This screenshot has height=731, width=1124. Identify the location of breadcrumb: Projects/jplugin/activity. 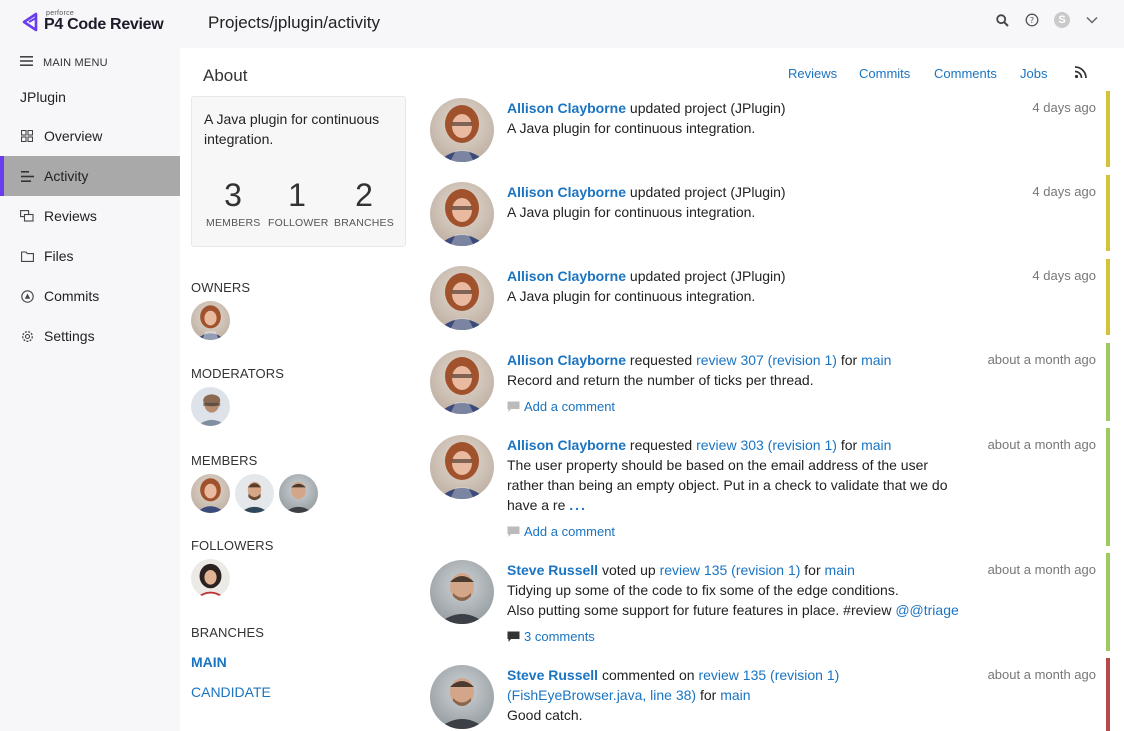
(294, 22).